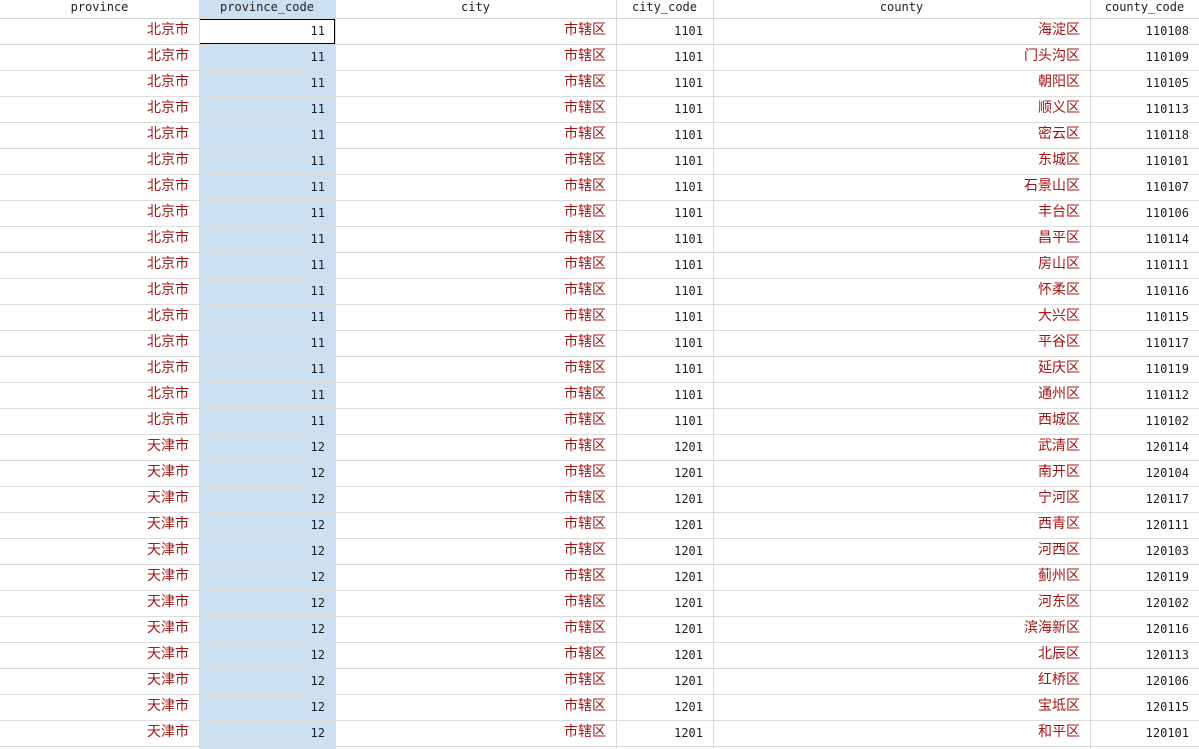 The width and height of the screenshot is (1199, 749). What do you see at coordinates (1144, 109) in the screenshot?
I see `cell-county-code: 110113` at bounding box center [1144, 109].